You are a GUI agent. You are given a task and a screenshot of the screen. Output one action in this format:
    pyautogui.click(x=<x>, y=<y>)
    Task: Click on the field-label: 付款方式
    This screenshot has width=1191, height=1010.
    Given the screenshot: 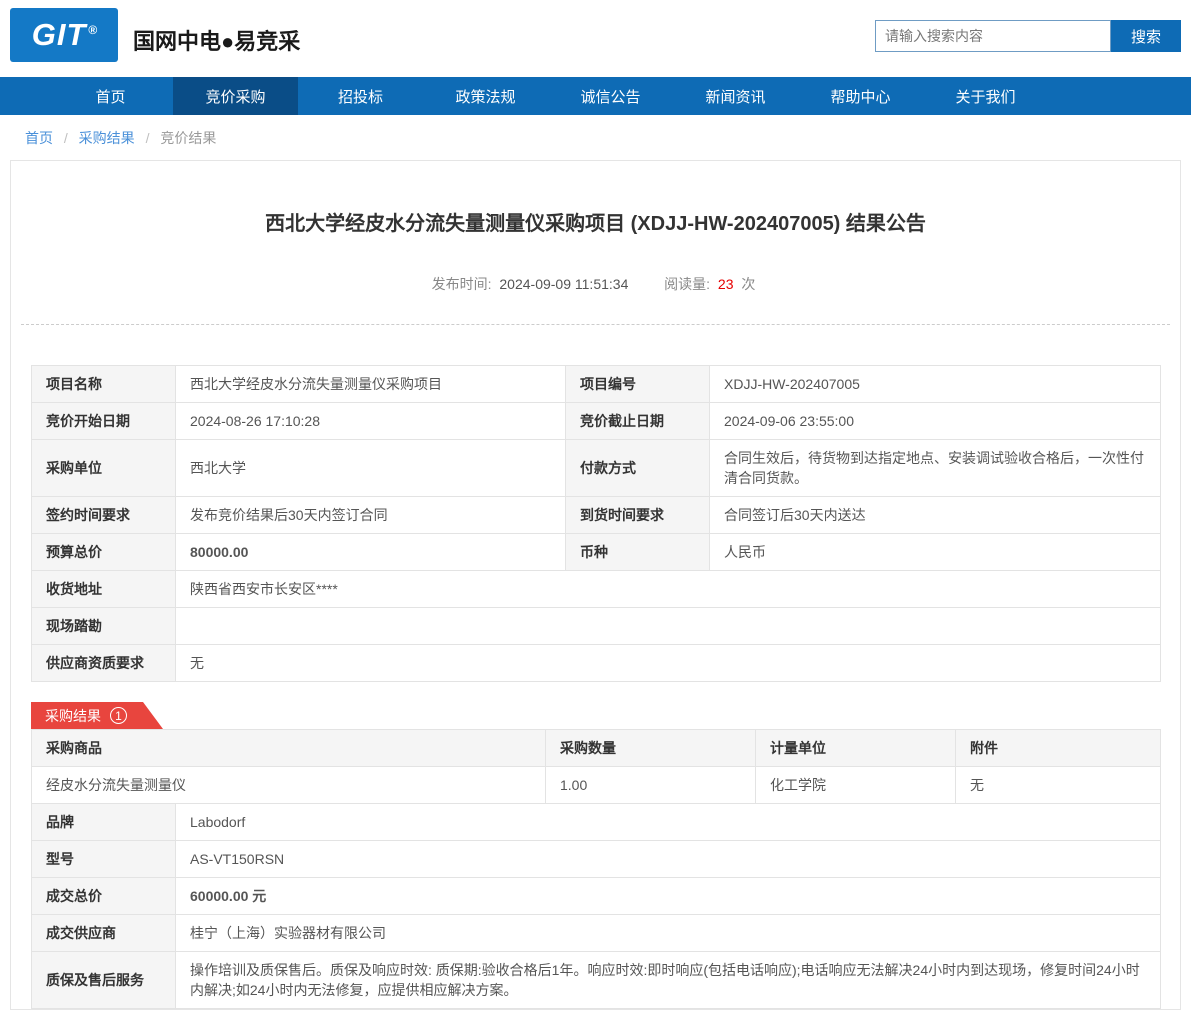 What is the action you would take?
    pyautogui.click(x=637, y=468)
    